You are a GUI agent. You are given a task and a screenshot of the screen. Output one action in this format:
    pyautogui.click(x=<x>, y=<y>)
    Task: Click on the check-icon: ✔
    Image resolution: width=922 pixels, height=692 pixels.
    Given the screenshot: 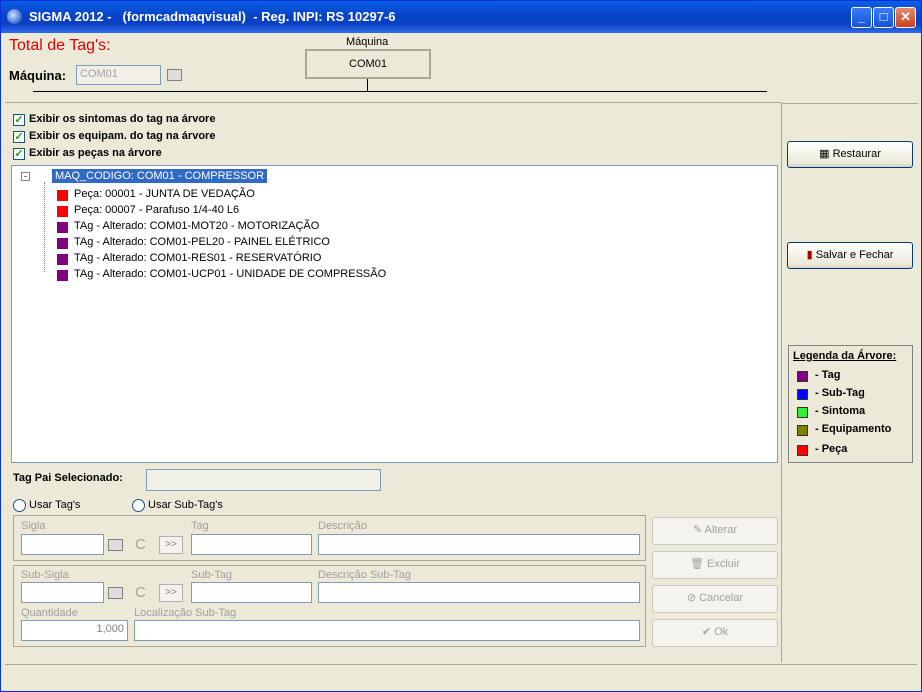 What is the action you would take?
    pyautogui.click(x=708, y=632)
    